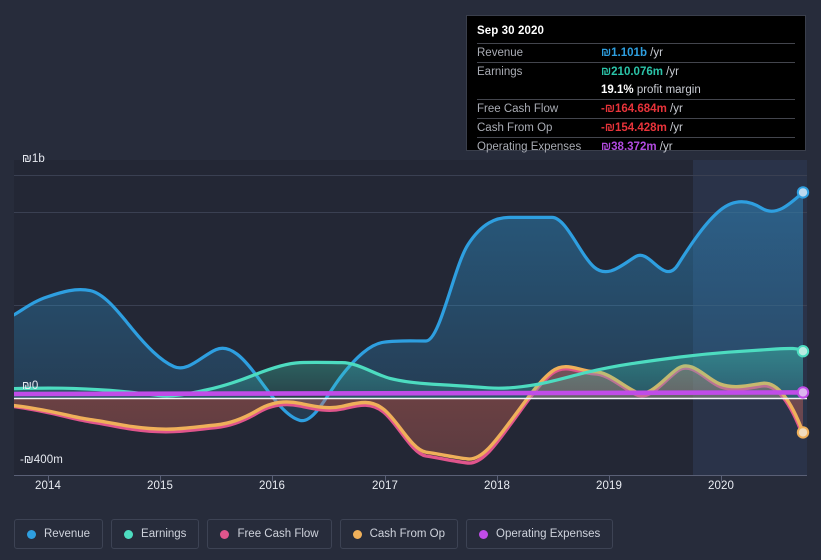 The width and height of the screenshot is (821, 560). What do you see at coordinates (529, 147) in the screenshot?
I see `tooltip-label-operating-expenses: Operating Expenses` at bounding box center [529, 147].